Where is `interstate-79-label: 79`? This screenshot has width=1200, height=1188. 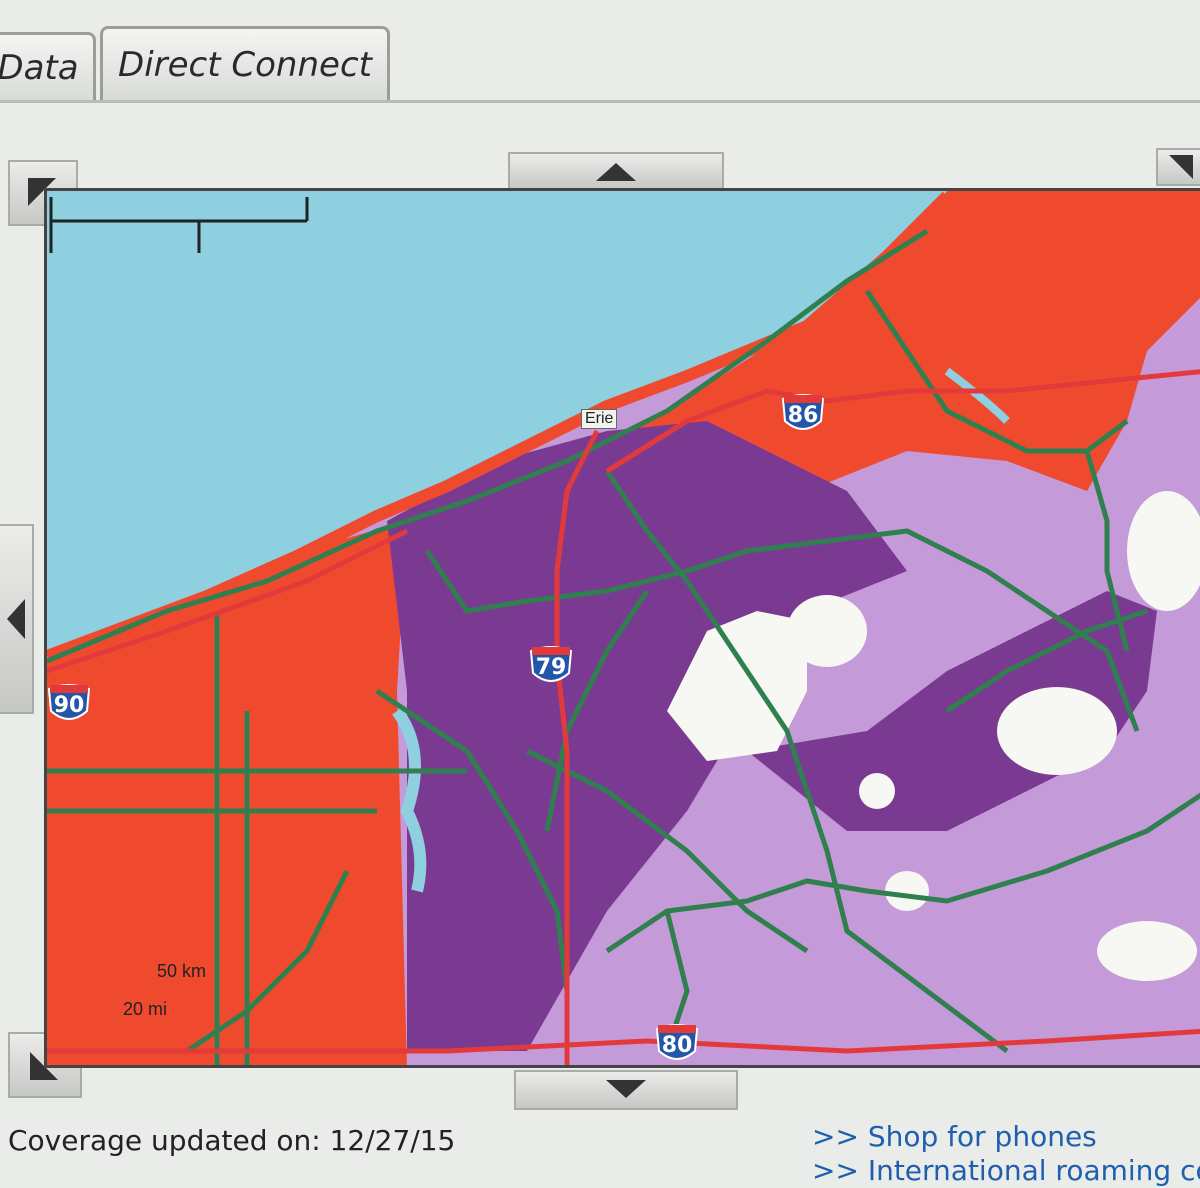 interstate-79-label: 79 is located at coordinates (551, 667).